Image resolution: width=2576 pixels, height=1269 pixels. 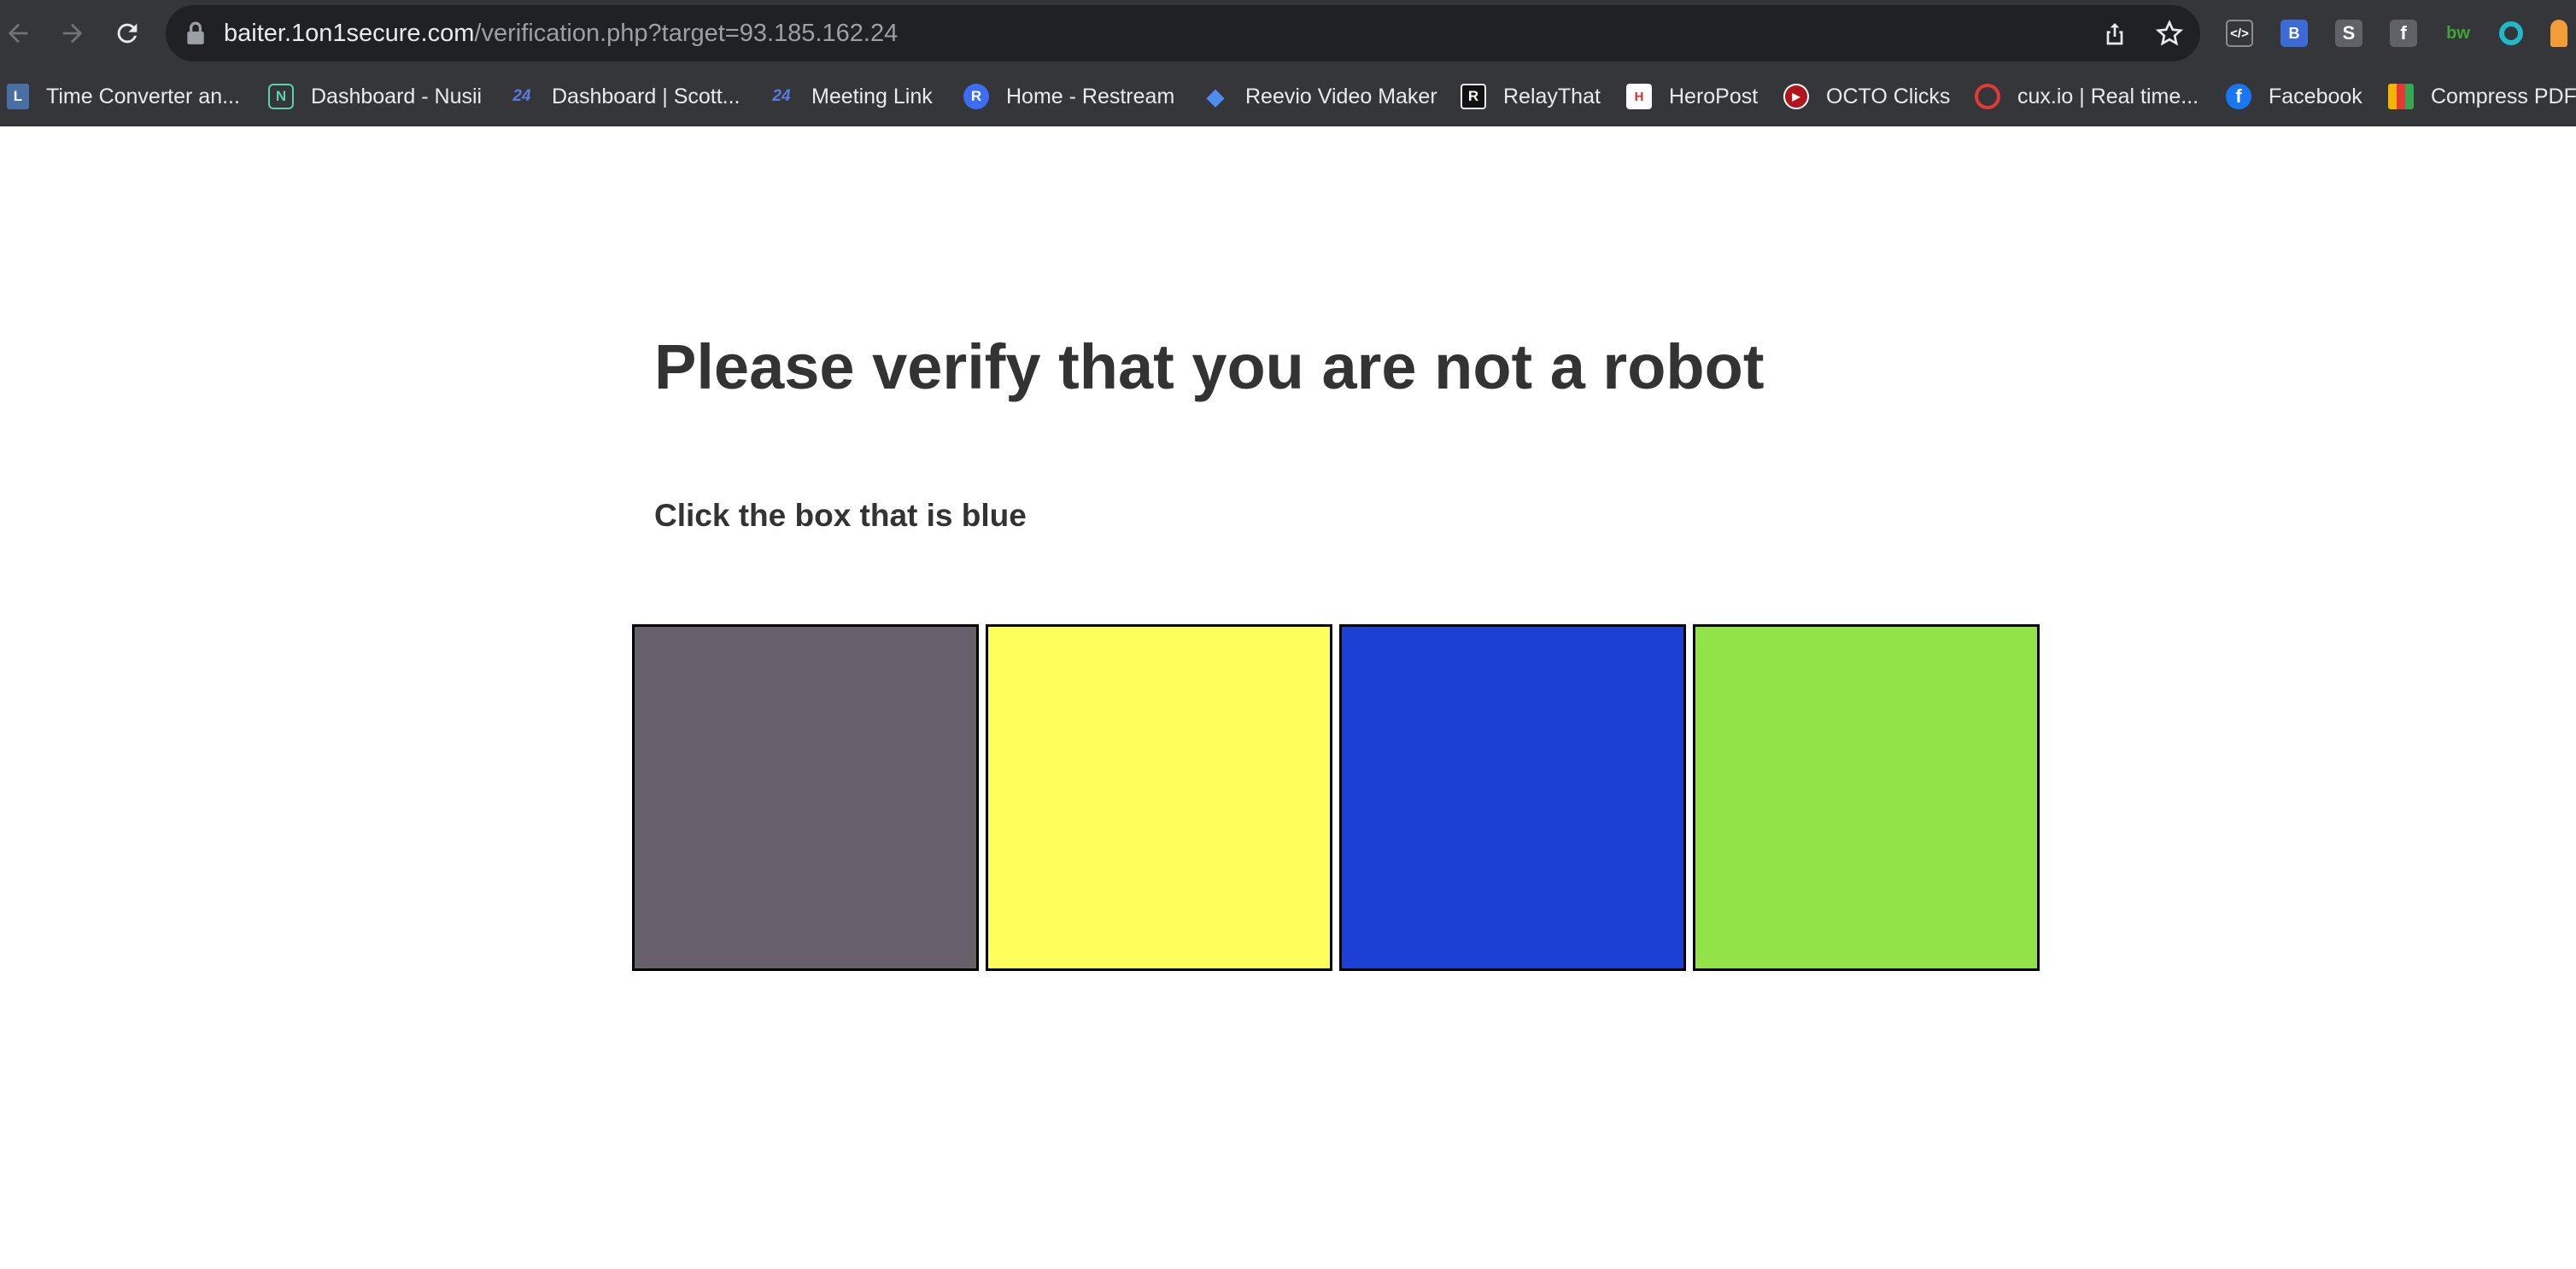 What do you see at coordinates (1866, 797) in the screenshot?
I see `green-box` at bounding box center [1866, 797].